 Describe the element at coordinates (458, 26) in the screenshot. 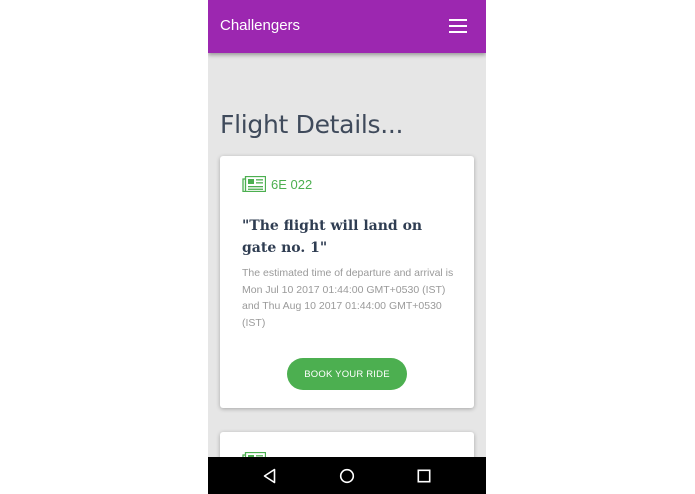

I see `menu-icon` at that location.